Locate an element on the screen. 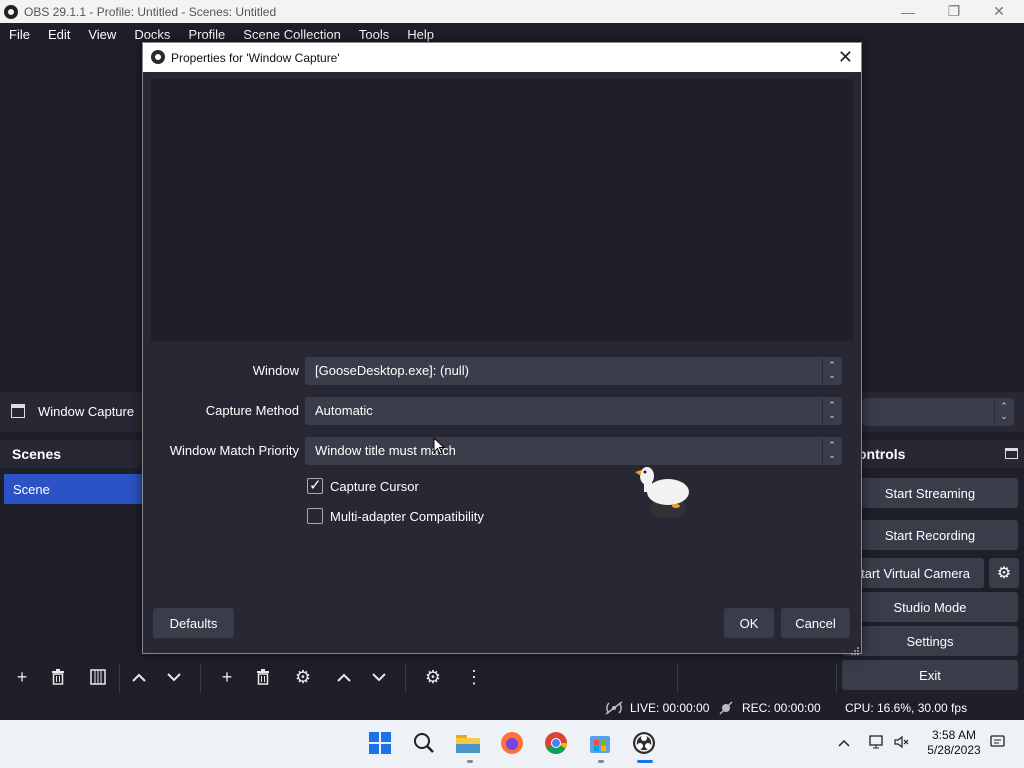  mouse-cursor-icon is located at coordinates (439, 447).